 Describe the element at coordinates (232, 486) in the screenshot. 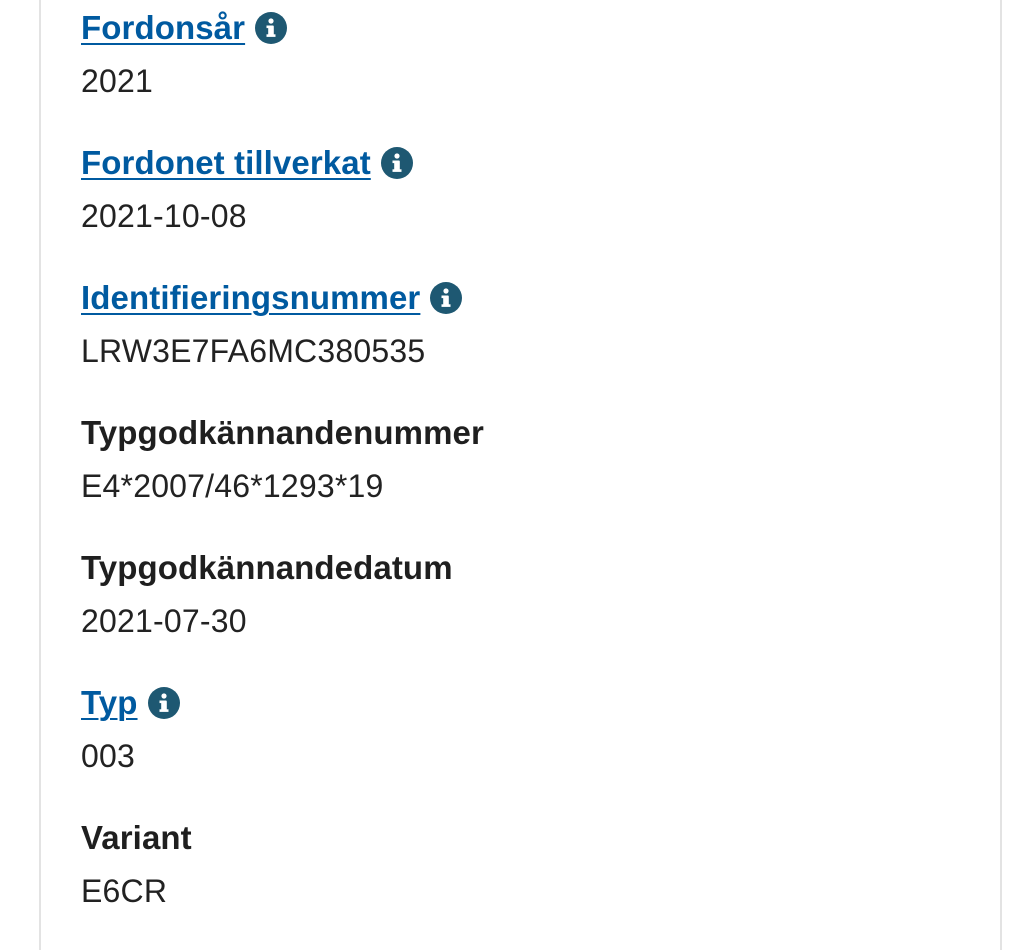

I see `typgodkannandenummer-value: E4*2007/46*1293*19` at that location.